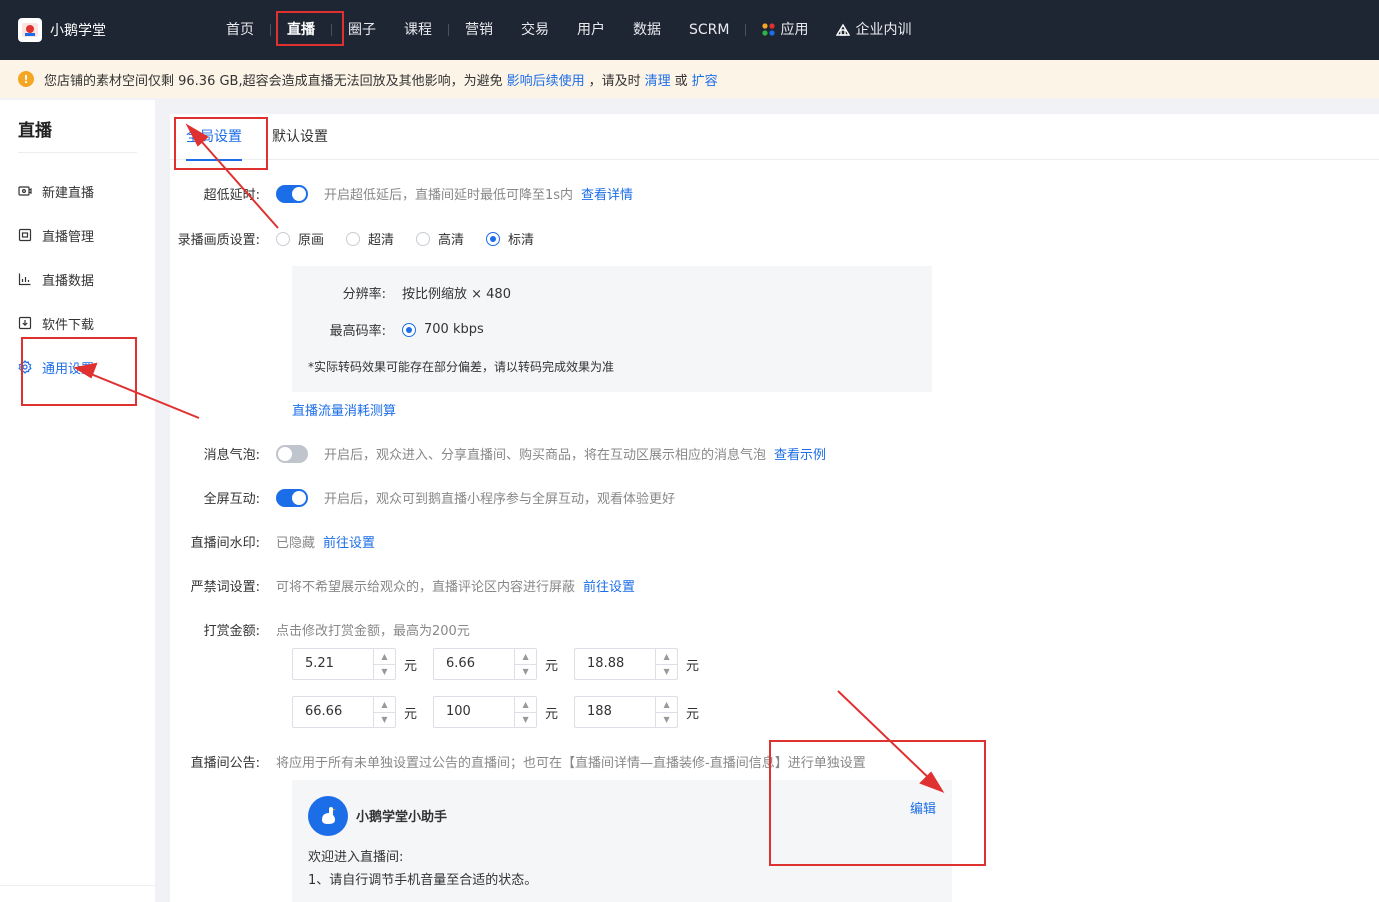  What do you see at coordinates (381, 240) in the screenshot?
I see `radio-label: 超清` at bounding box center [381, 240].